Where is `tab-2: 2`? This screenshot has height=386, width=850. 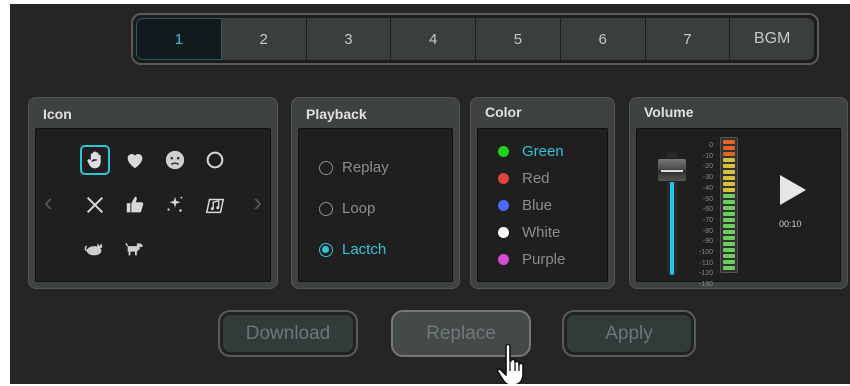
tab-2: 2 is located at coordinates (264, 39).